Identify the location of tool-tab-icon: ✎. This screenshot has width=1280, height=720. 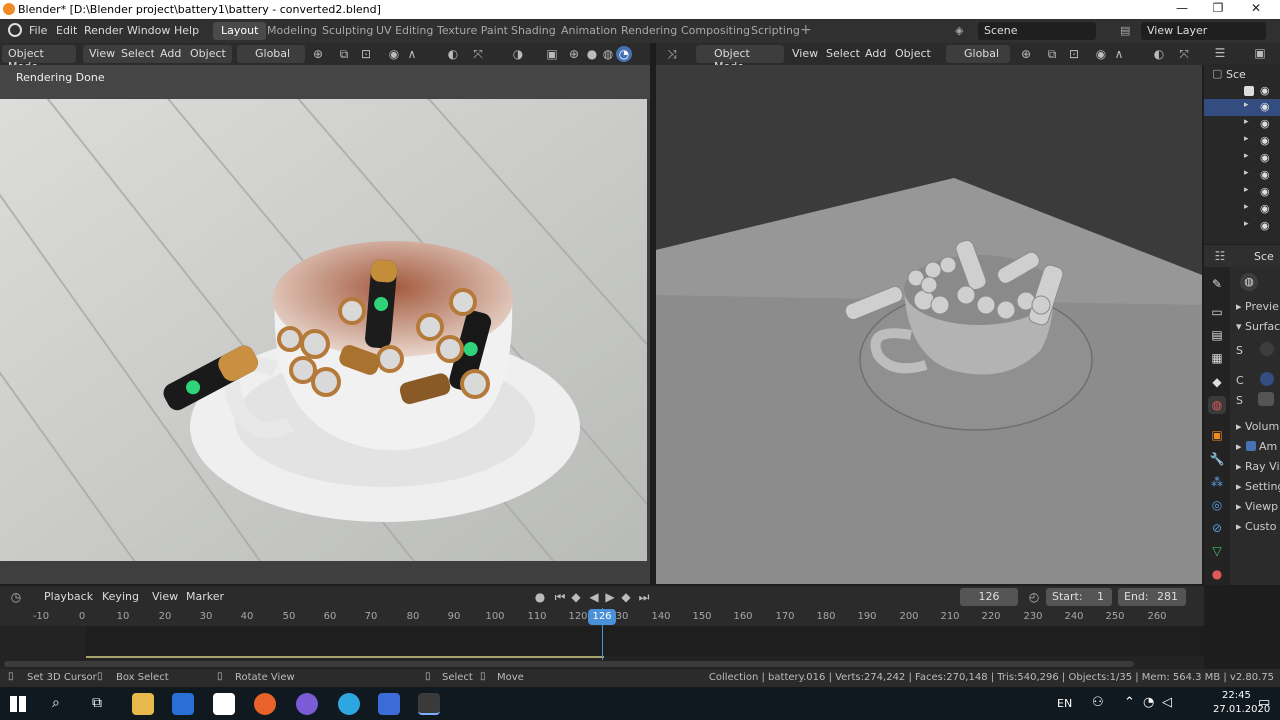
(1217, 284).